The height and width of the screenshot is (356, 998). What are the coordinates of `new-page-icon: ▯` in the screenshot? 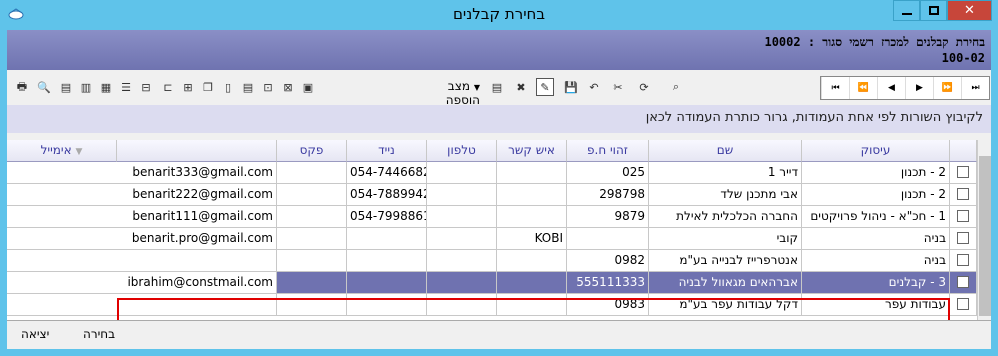 It's located at (228, 87).